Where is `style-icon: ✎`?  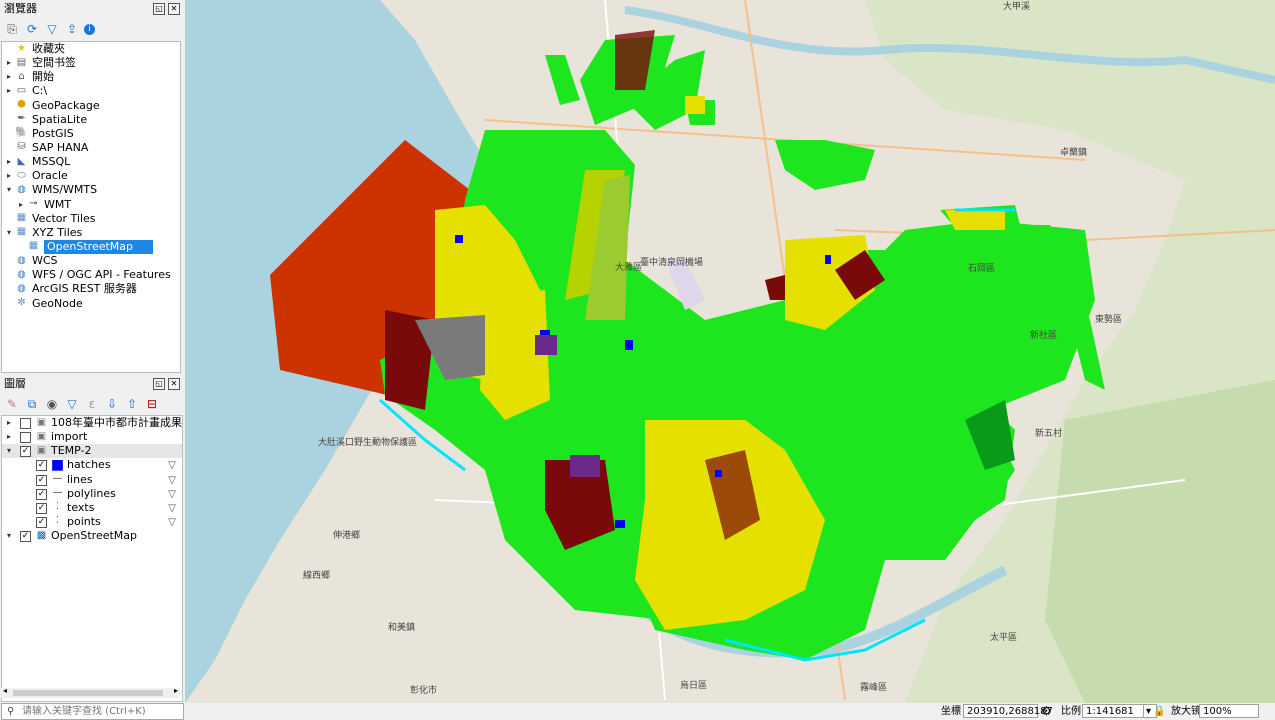
style-icon: ✎ is located at coordinates (12, 404).